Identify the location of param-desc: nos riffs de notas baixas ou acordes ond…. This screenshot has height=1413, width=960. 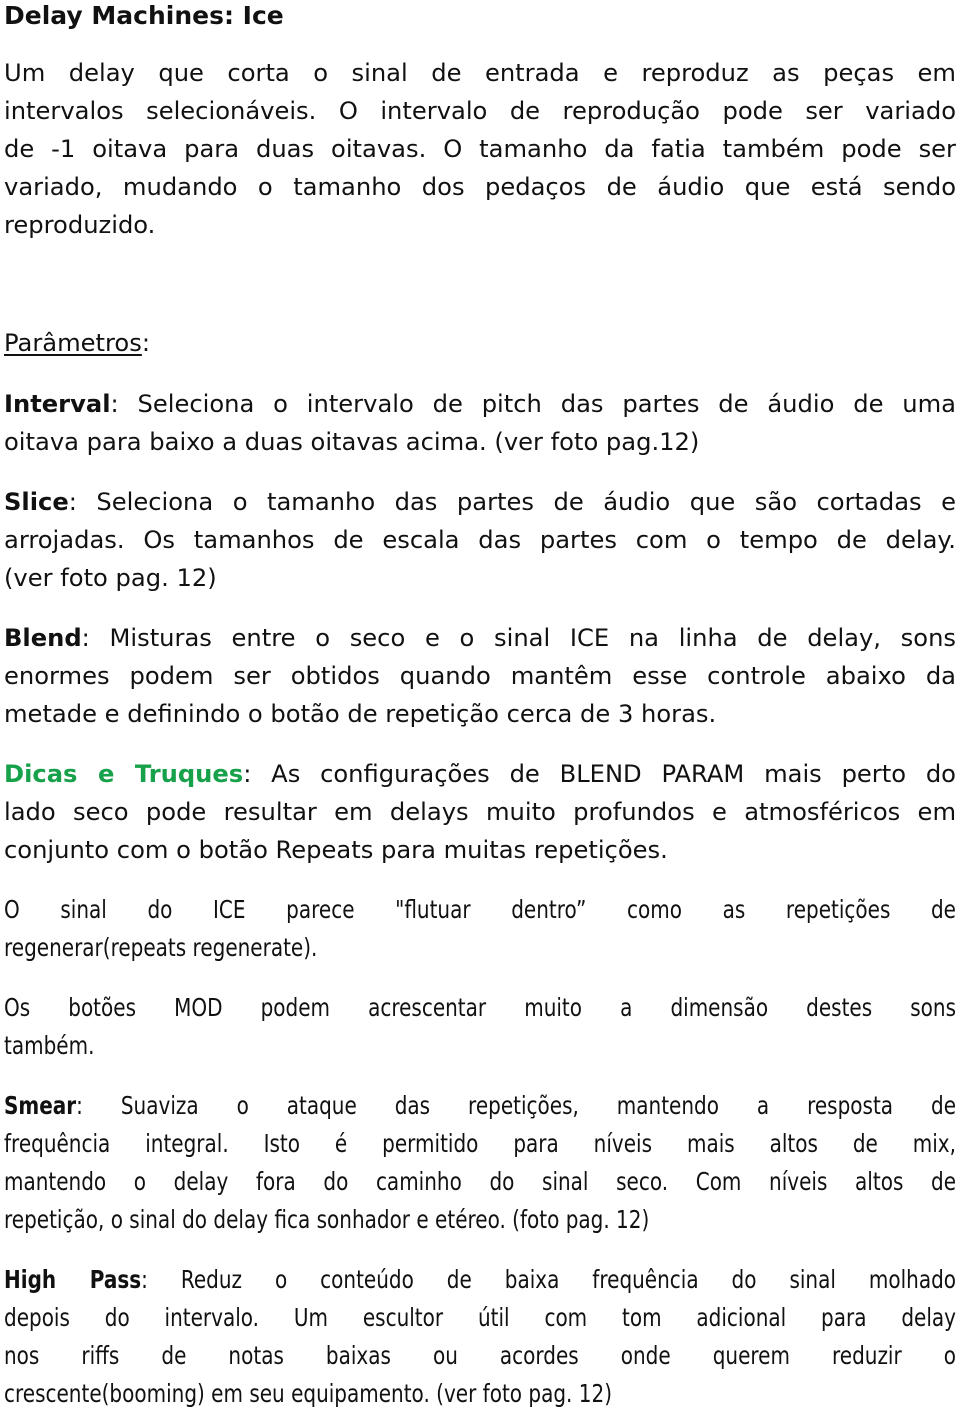
(480, 1355).